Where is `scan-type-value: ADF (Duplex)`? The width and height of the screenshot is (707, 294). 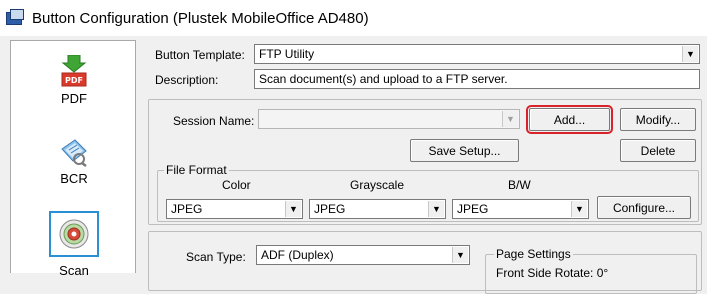 scan-type-value: ADF (Duplex) is located at coordinates (297, 255).